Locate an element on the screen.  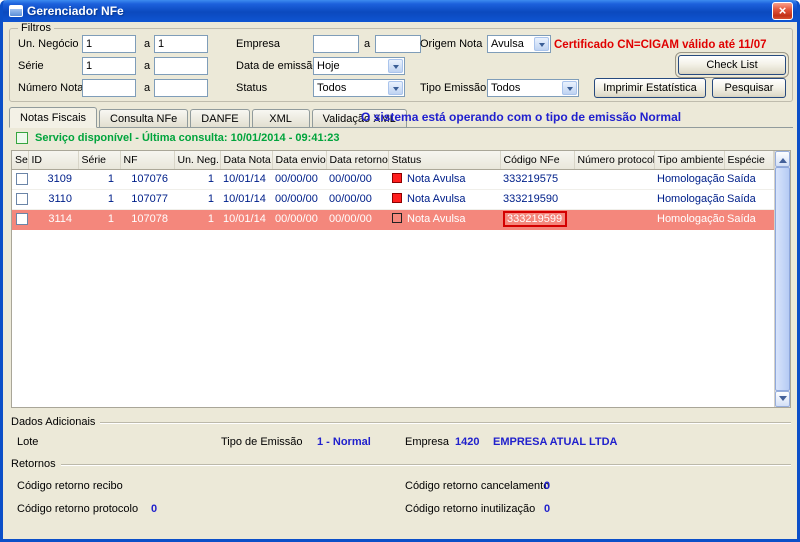
column-header: Data retorno is located at coordinates (357, 160).